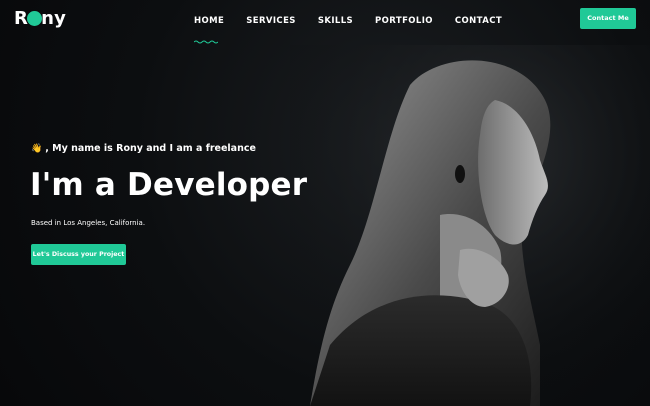 The height and width of the screenshot is (406, 650). What do you see at coordinates (271, 21) in the screenshot?
I see `nav-item-services: SERVICES` at bounding box center [271, 21].